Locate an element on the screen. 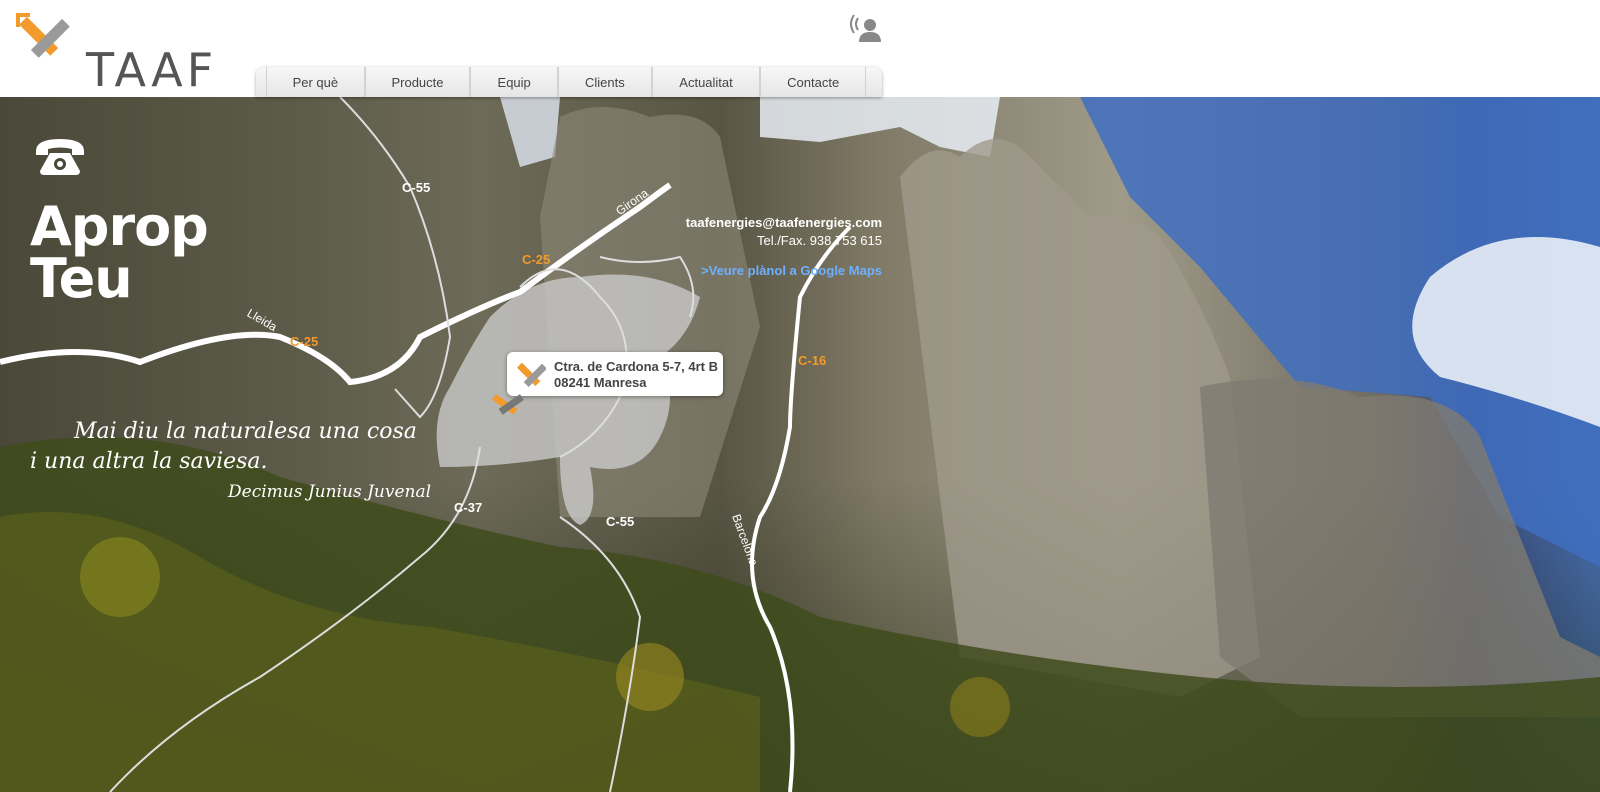  address-line-2: 08241 Manresa is located at coordinates (600, 382).